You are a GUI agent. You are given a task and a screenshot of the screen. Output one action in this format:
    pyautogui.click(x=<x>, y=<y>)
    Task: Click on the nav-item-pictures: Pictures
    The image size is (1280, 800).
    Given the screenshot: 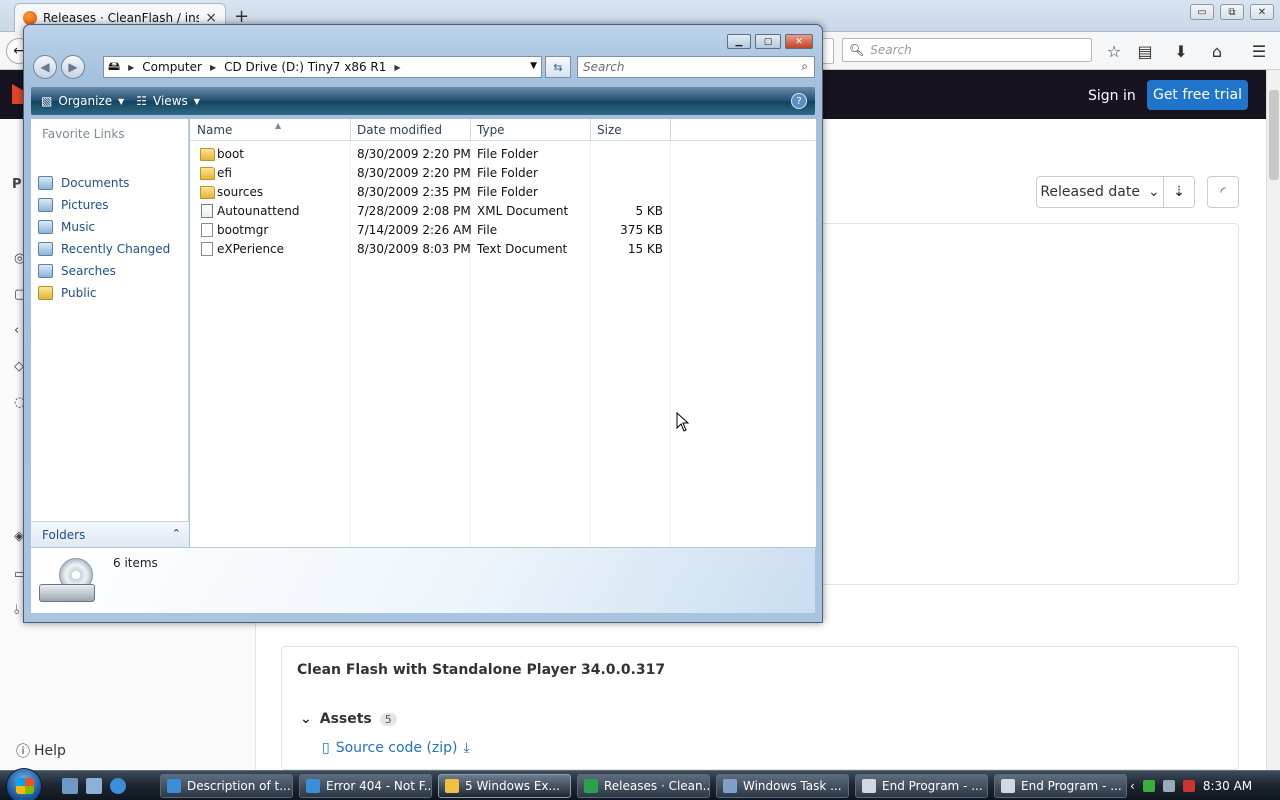 What is the action you would take?
    pyautogui.click(x=73, y=205)
    